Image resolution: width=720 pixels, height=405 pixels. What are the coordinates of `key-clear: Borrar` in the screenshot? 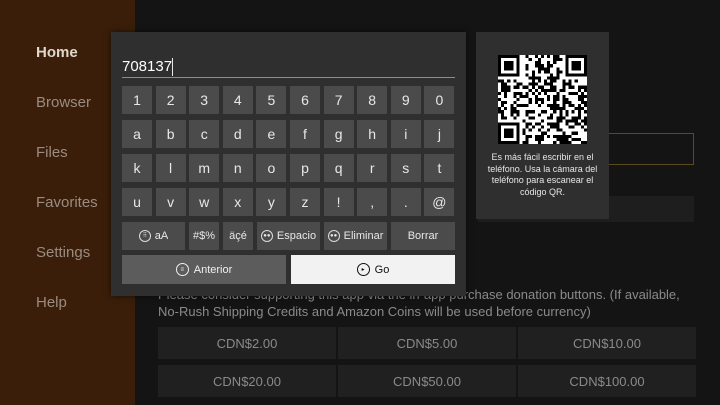 It's located at (423, 236).